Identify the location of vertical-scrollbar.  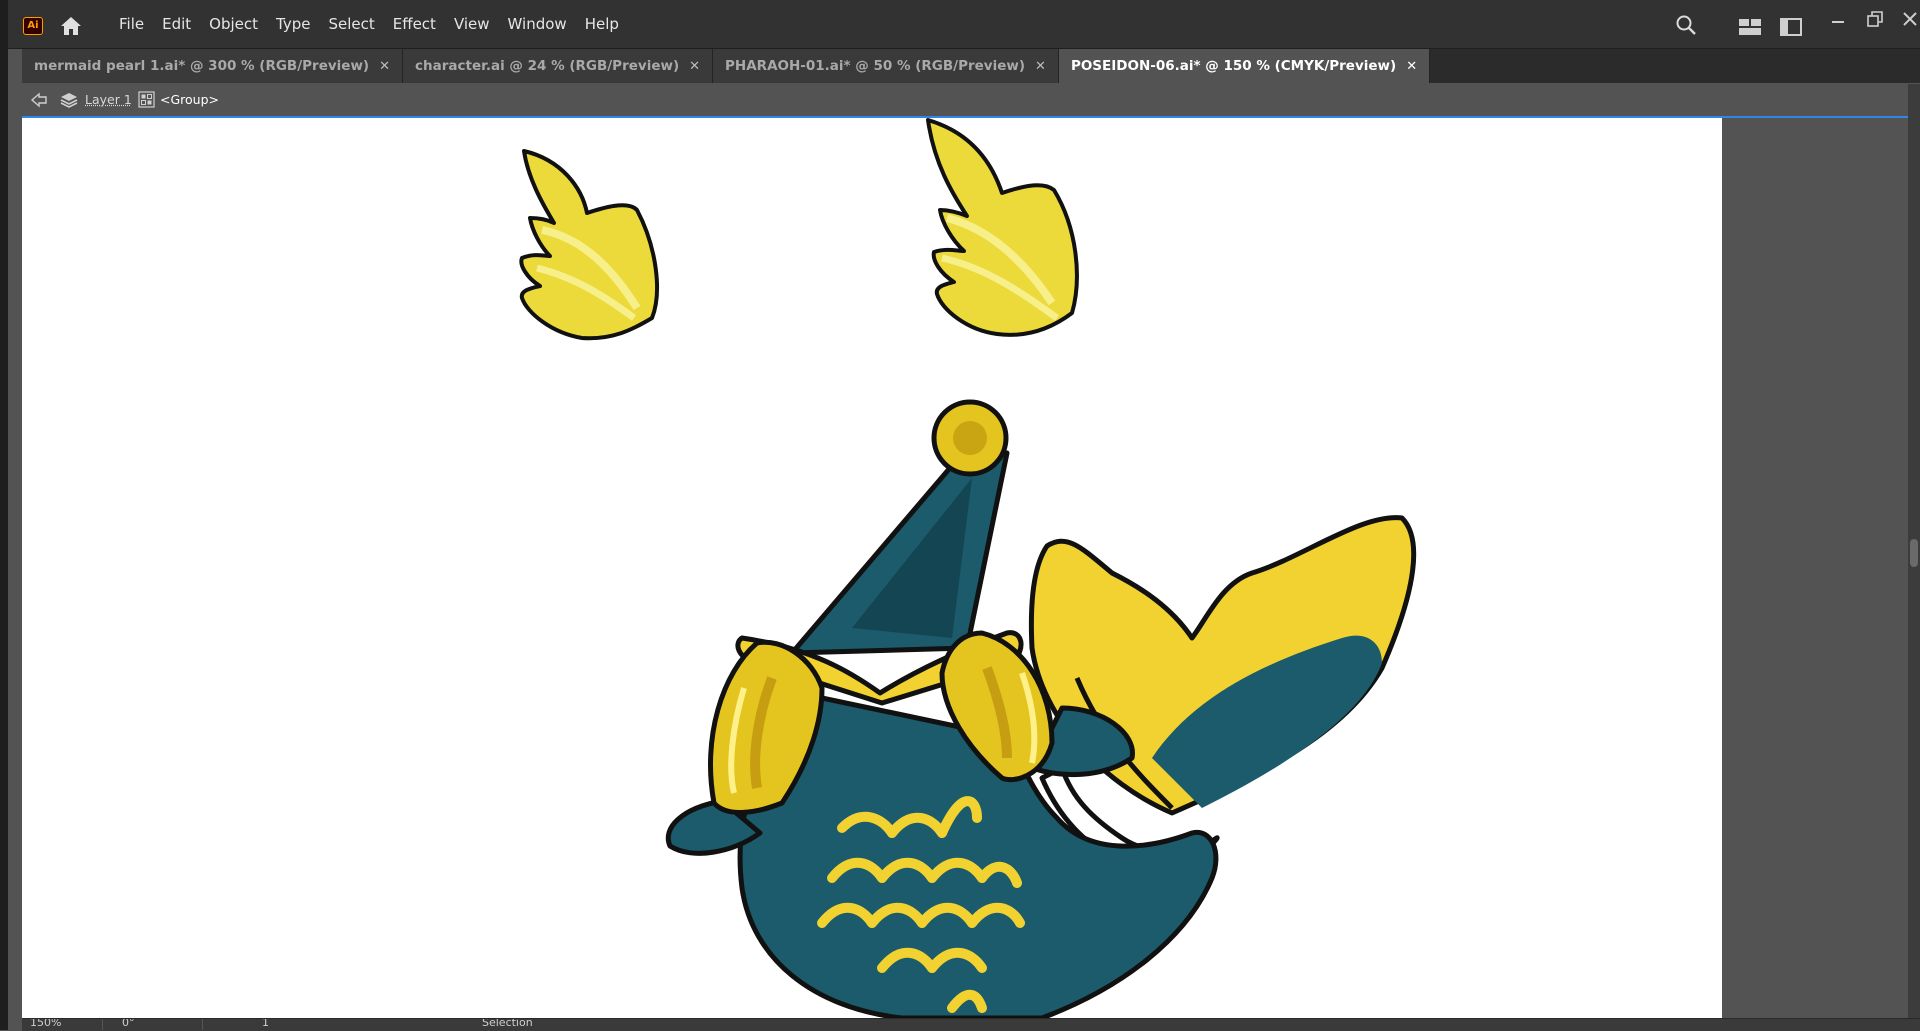
(1914, 551).